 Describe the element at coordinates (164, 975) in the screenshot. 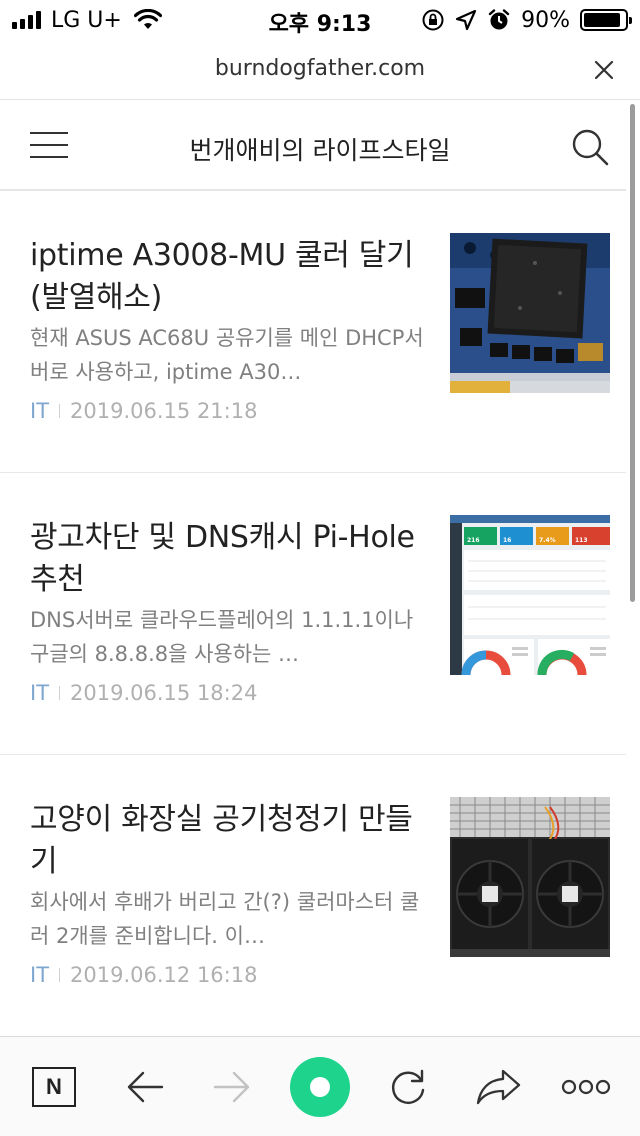

I see `article-date: 2019.06.12 16:18` at that location.